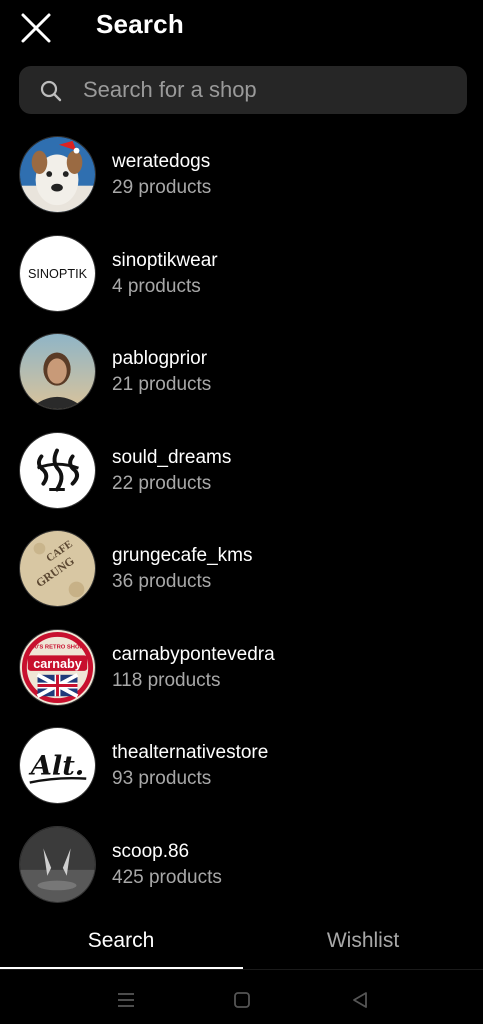 The height and width of the screenshot is (1024, 483). Describe the element at coordinates (165, 260) in the screenshot. I see `shop-name: sinoptikwear` at that location.